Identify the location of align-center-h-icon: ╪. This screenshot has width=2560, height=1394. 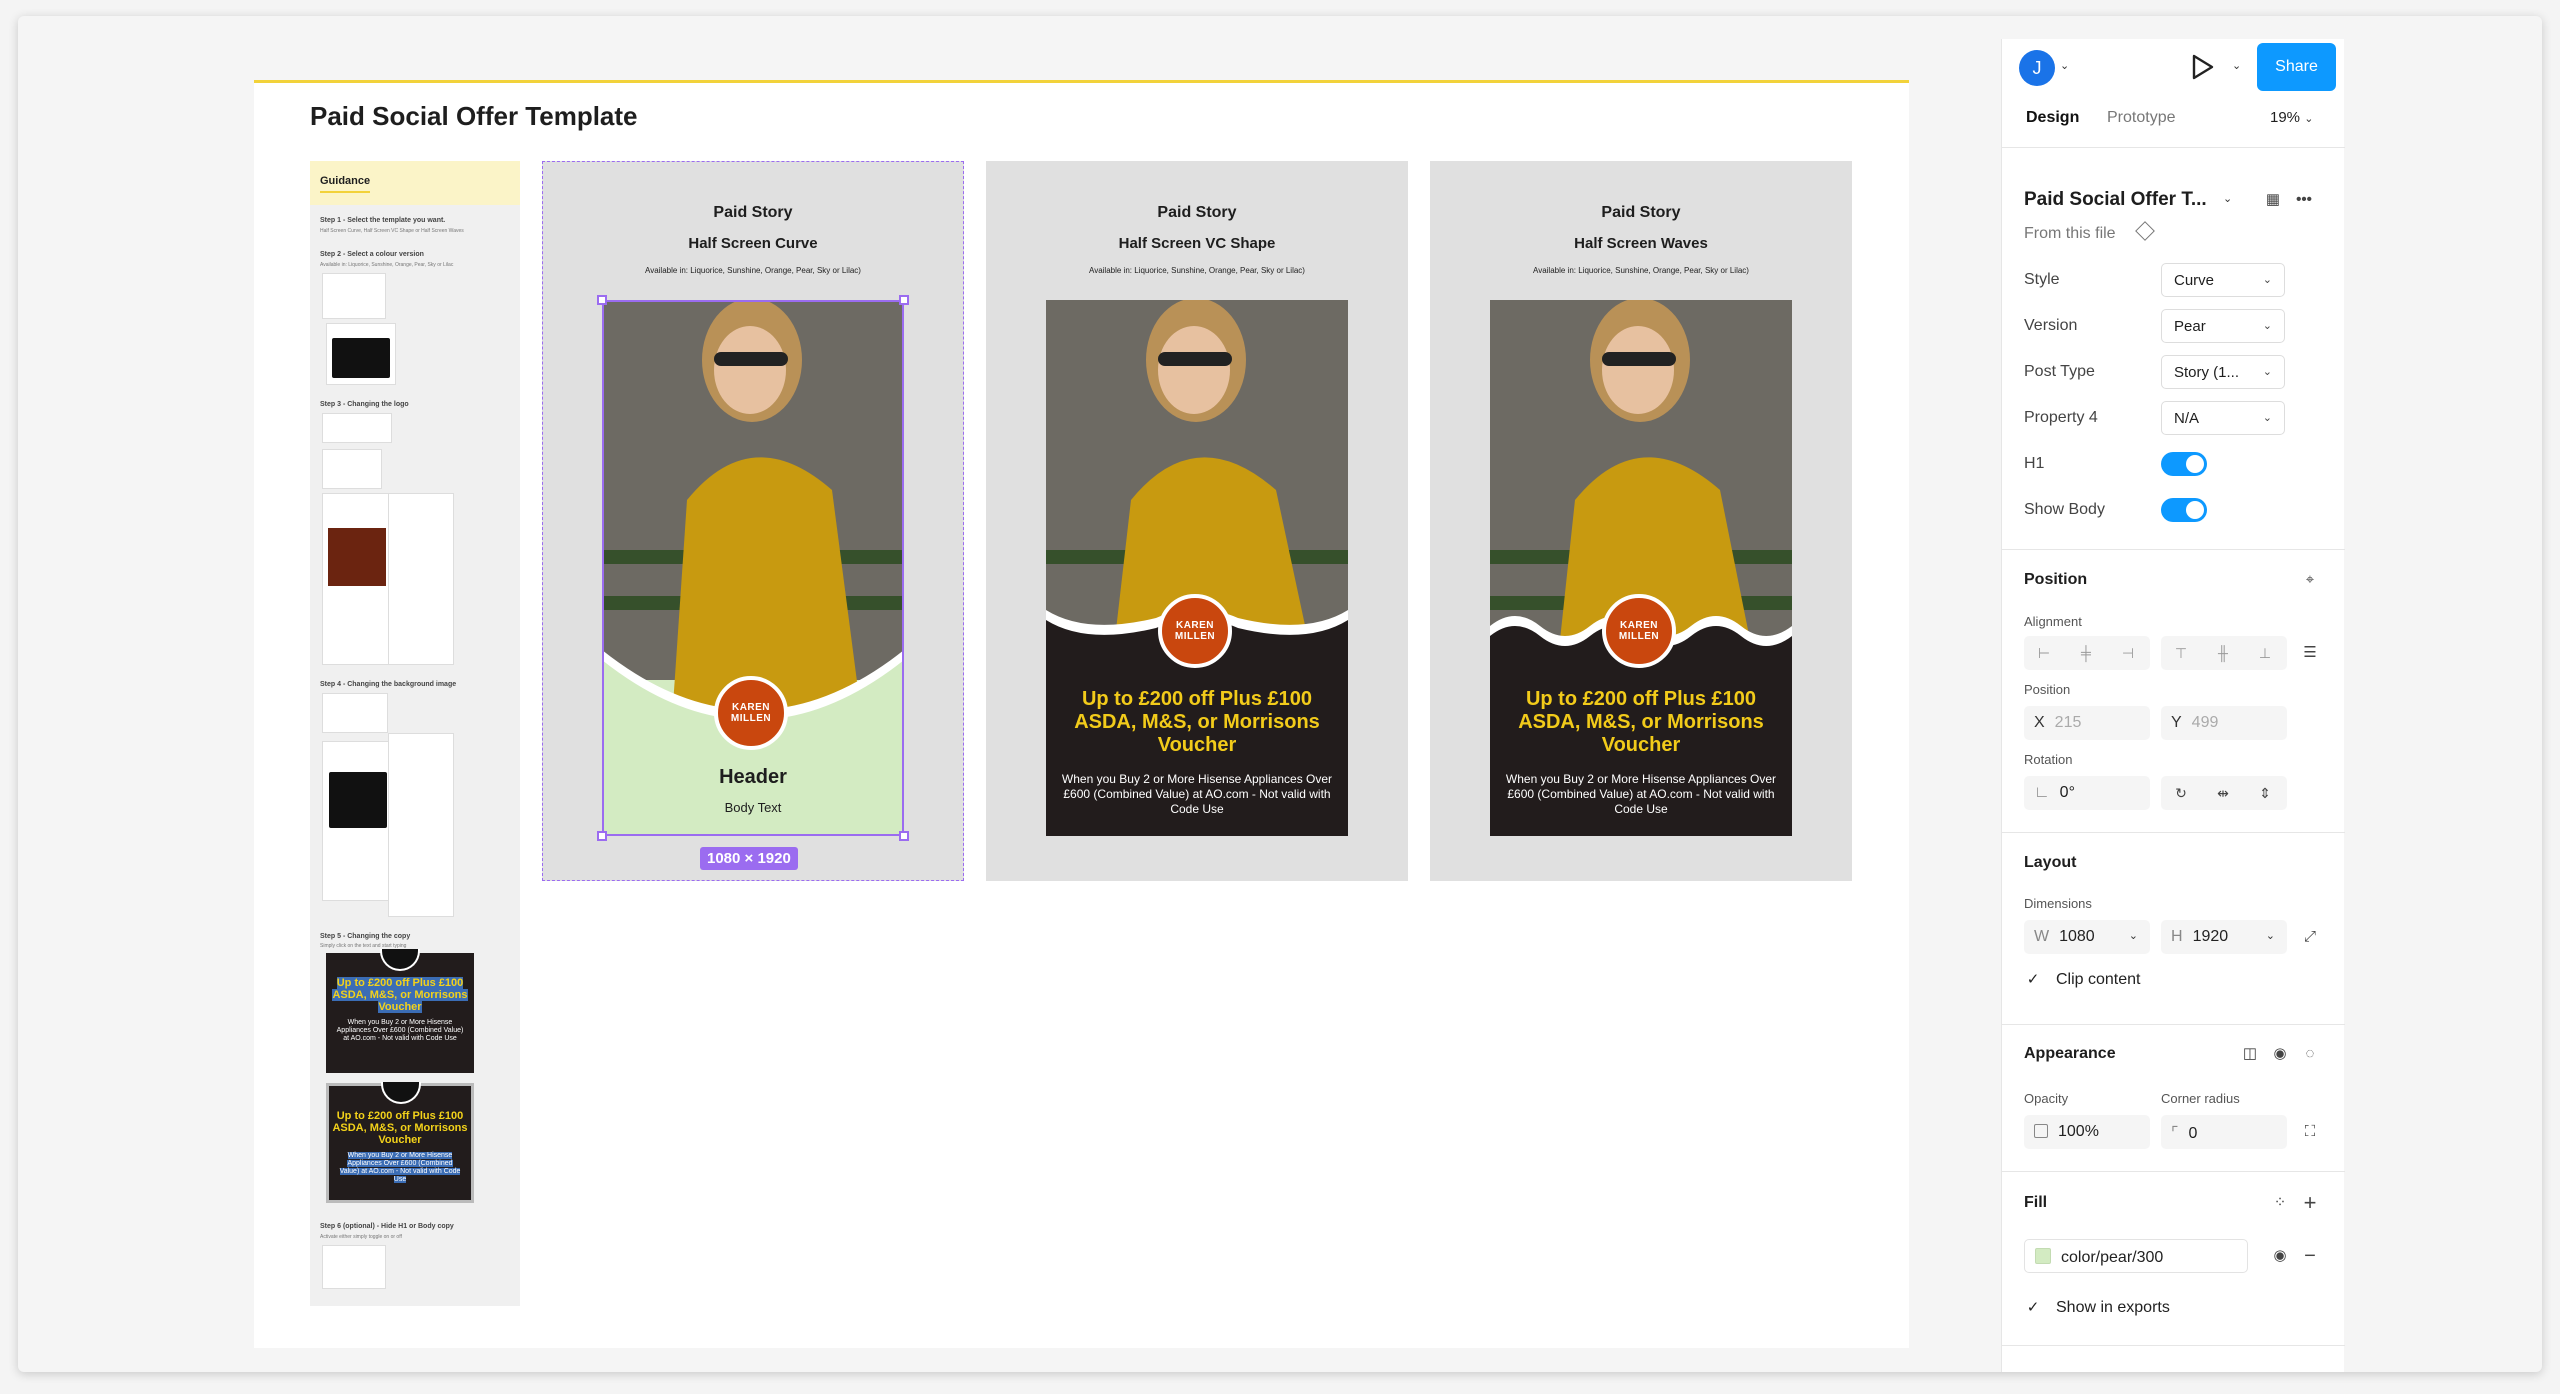
(2086, 653).